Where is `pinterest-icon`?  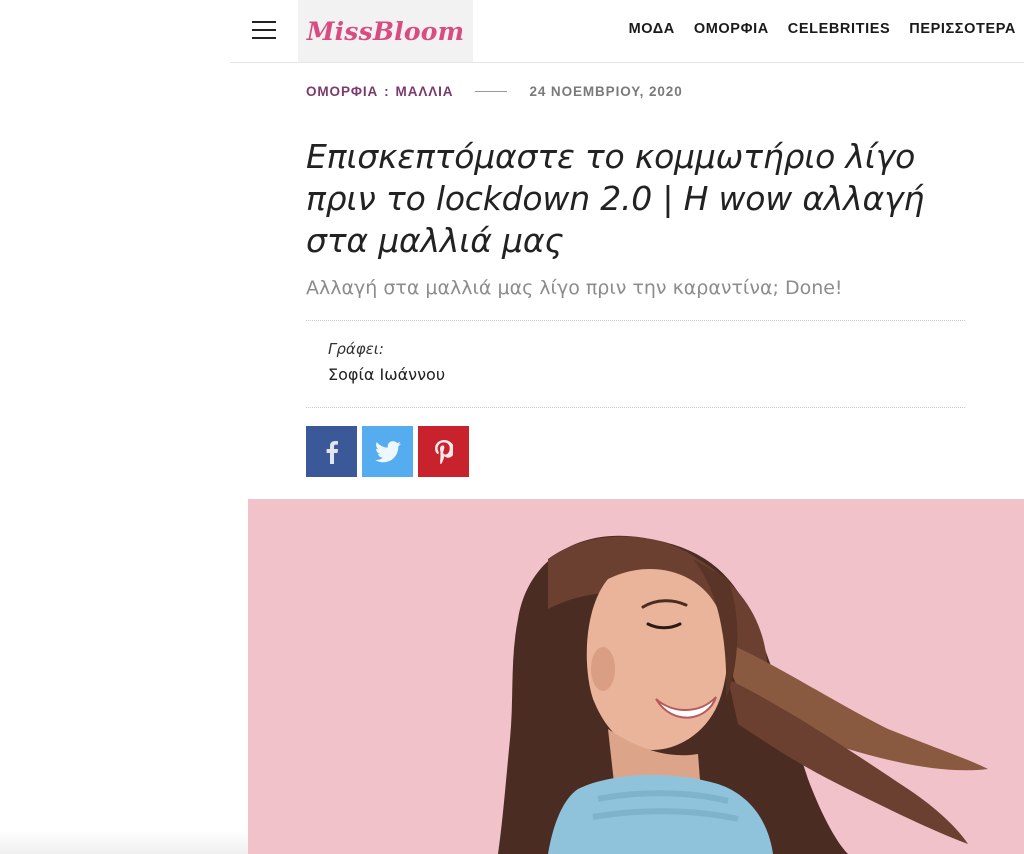
pinterest-icon is located at coordinates (443, 451).